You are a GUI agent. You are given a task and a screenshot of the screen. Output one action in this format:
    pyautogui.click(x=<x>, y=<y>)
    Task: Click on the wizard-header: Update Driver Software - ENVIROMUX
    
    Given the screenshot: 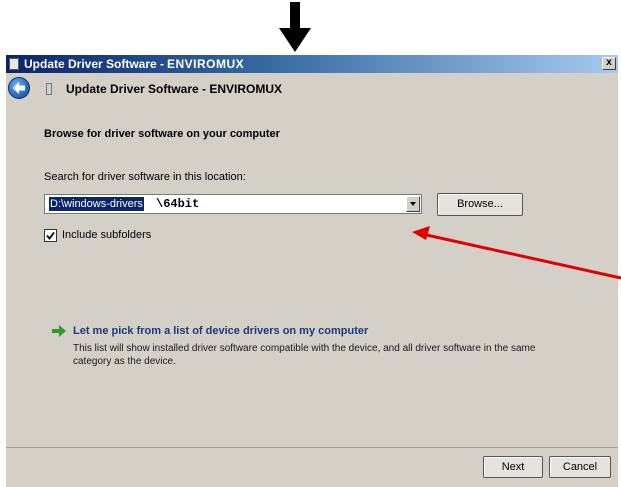 What is the action you would take?
    pyautogui.click(x=312, y=90)
    